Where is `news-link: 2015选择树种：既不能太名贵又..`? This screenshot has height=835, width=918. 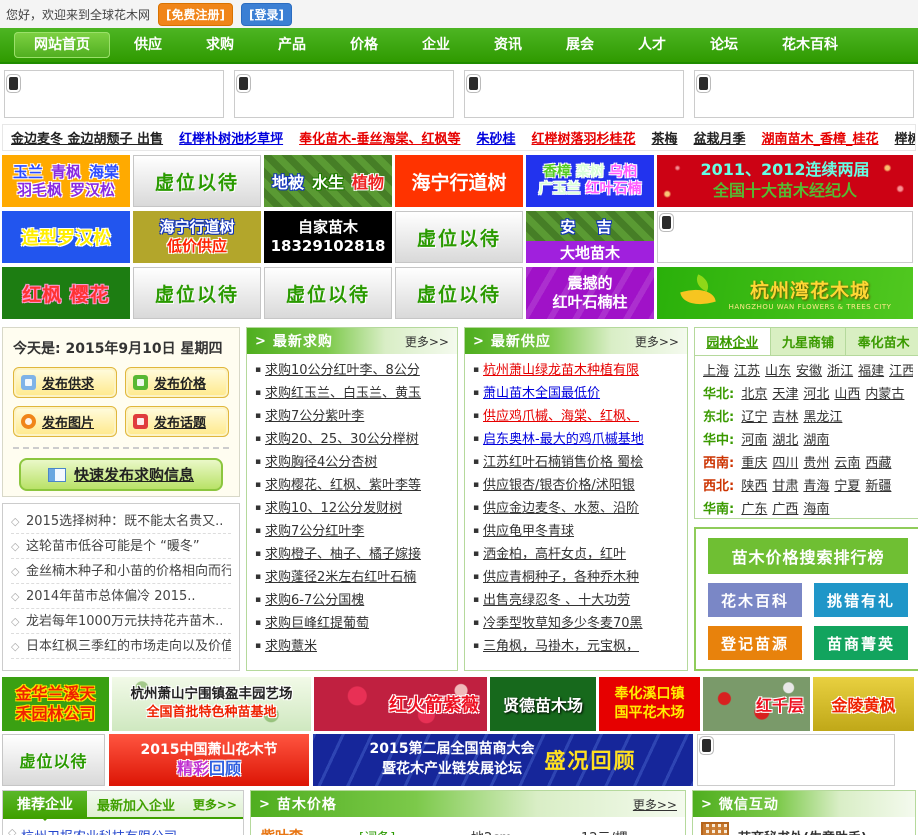 news-link: 2015选择树种：既不能太名贵又.. is located at coordinates (124, 521).